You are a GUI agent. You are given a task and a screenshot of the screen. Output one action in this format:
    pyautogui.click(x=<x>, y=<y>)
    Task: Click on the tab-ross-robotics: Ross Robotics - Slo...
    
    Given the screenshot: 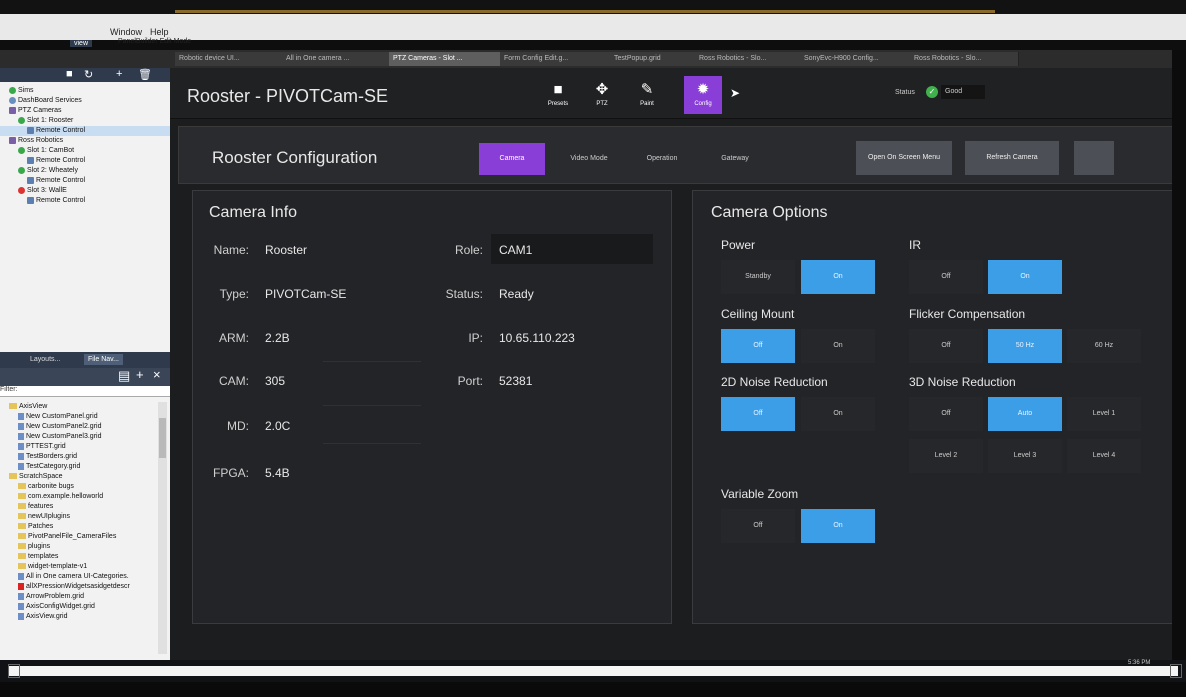 What is the action you would take?
    pyautogui.click(x=749, y=59)
    